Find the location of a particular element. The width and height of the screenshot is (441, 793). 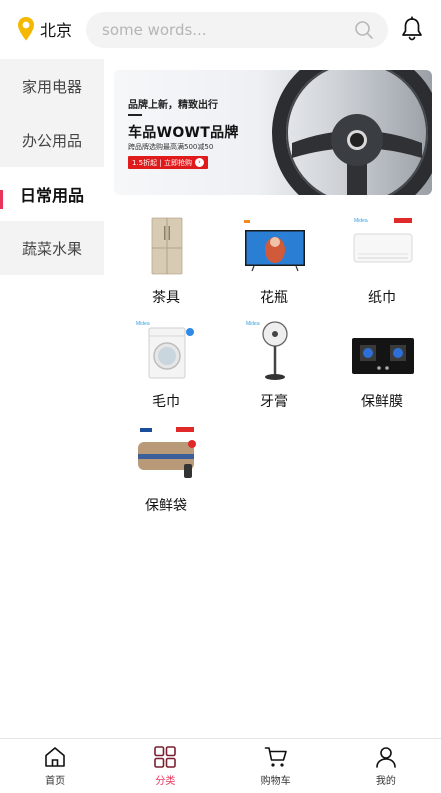

gas-stove-image is located at coordinates (383, 356).